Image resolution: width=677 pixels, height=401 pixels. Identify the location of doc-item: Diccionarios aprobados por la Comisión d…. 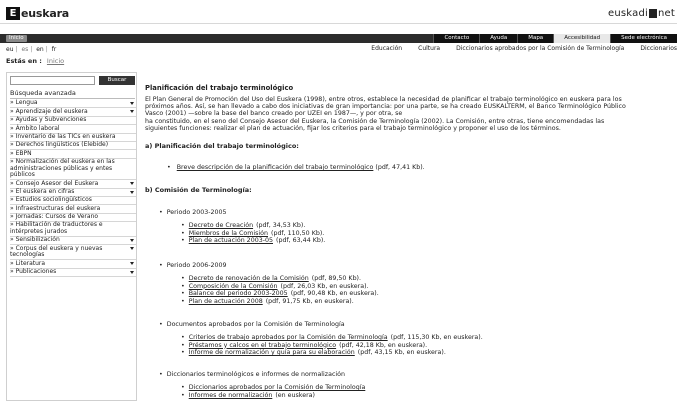
(274, 387).